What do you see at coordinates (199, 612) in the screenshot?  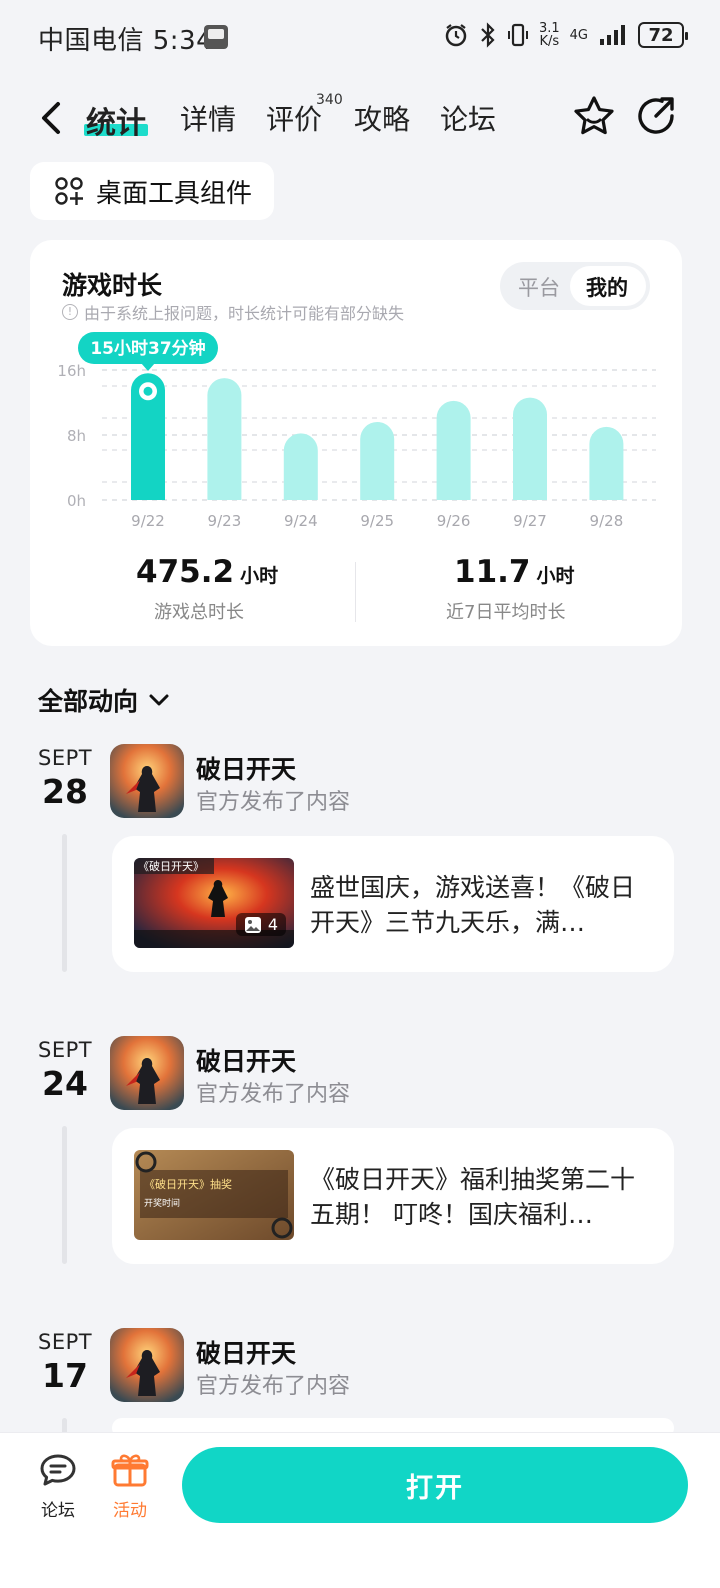 I see `total-playtime-label: 游戏总时长` at bounding box center [199, 612].